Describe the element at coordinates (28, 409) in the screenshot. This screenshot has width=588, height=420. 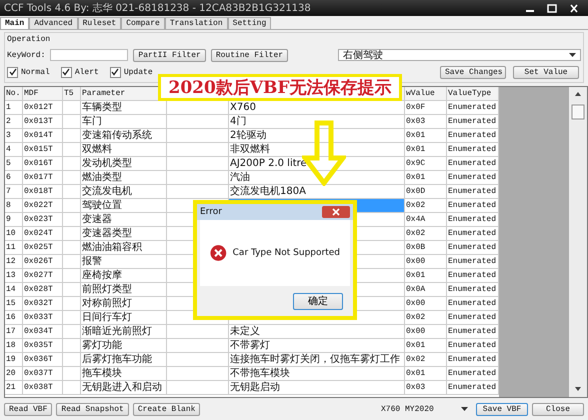
I see `file-button: Read VBF` at that location.